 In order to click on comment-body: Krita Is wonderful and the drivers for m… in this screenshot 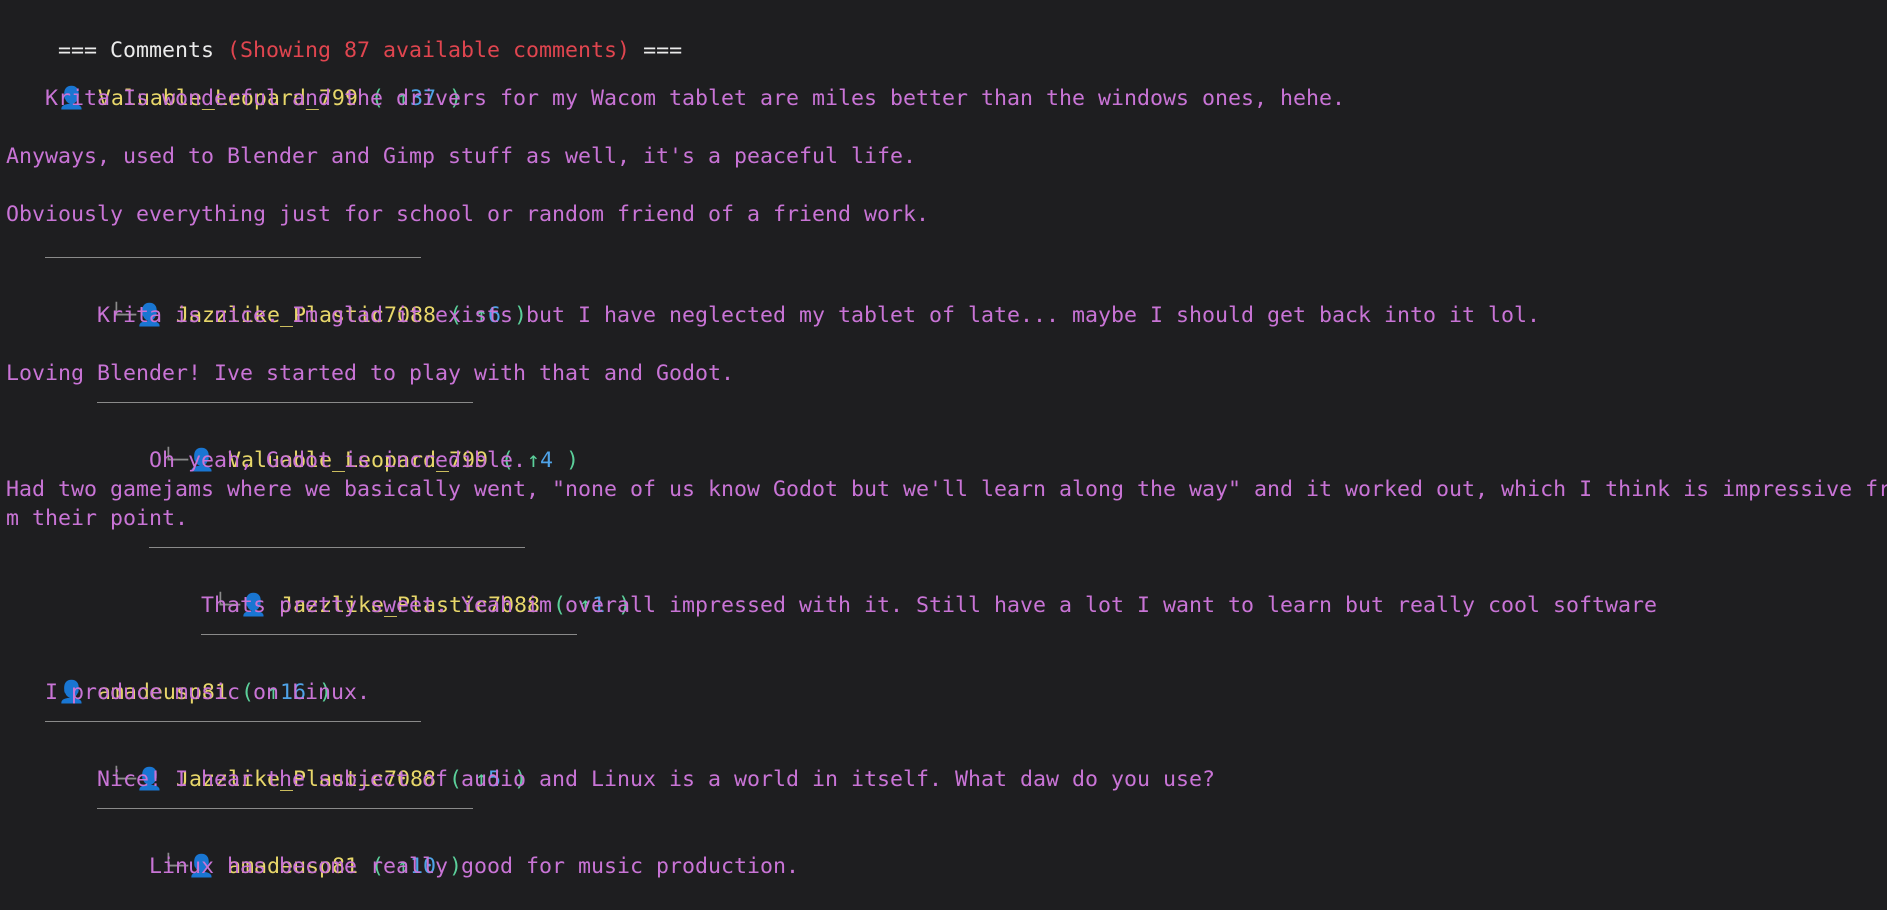, I will do `click(695, 98)`.